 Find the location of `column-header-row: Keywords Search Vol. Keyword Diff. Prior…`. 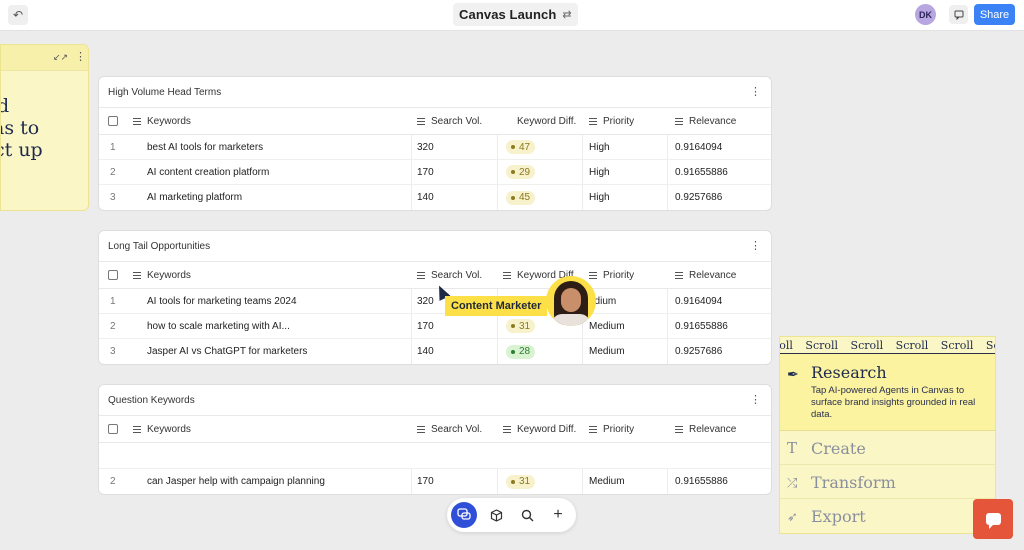

column-header-row: Keywords Search Vol. Keyword Diff. Prior… is located at coordinates (435, 429).